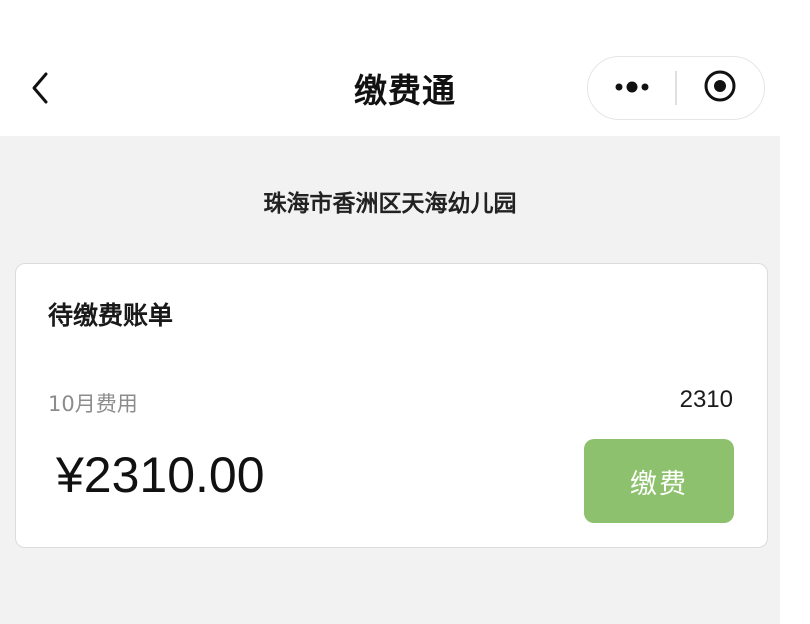 This screenshot has width=810, height=624. Describe the element at coordinates (659, 481) in the screenshot. I see `pay-button: 缴费` at that location.